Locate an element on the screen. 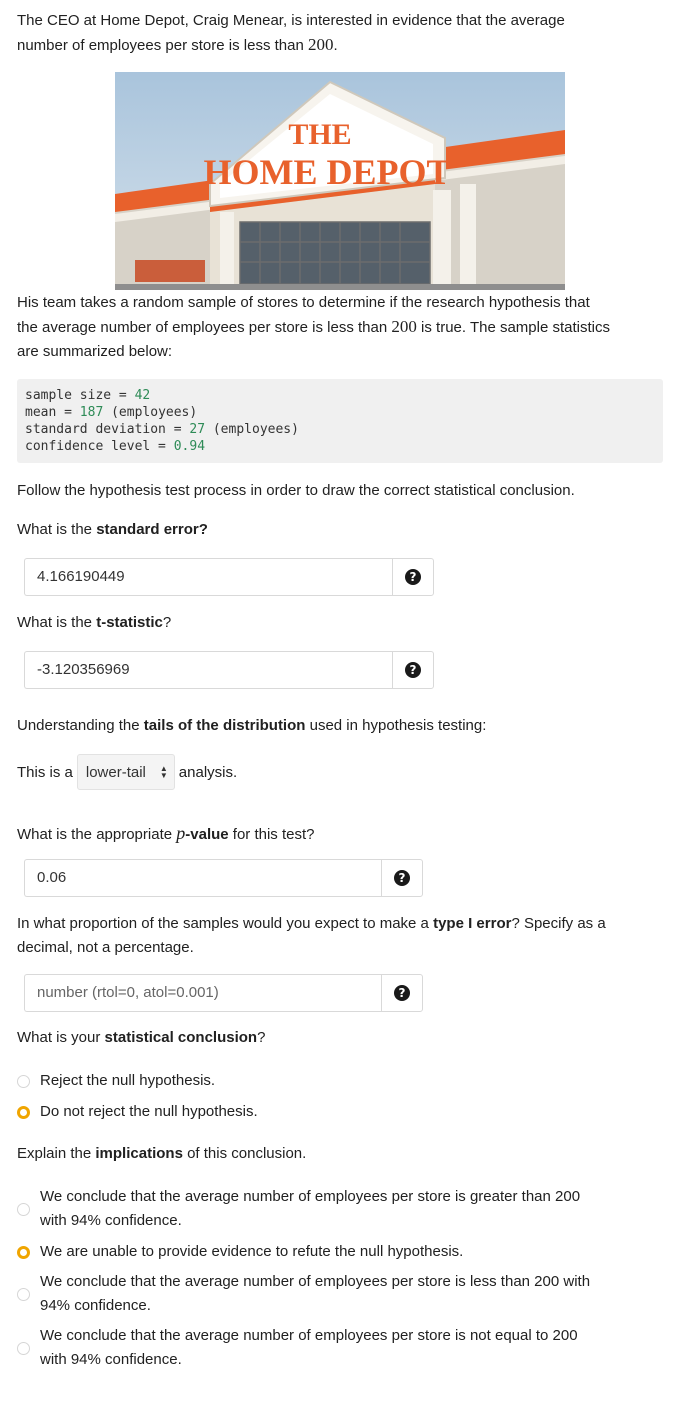 The image size is (696, 1410). p-value-input: 0.06 is located at coordinates (202, 878).